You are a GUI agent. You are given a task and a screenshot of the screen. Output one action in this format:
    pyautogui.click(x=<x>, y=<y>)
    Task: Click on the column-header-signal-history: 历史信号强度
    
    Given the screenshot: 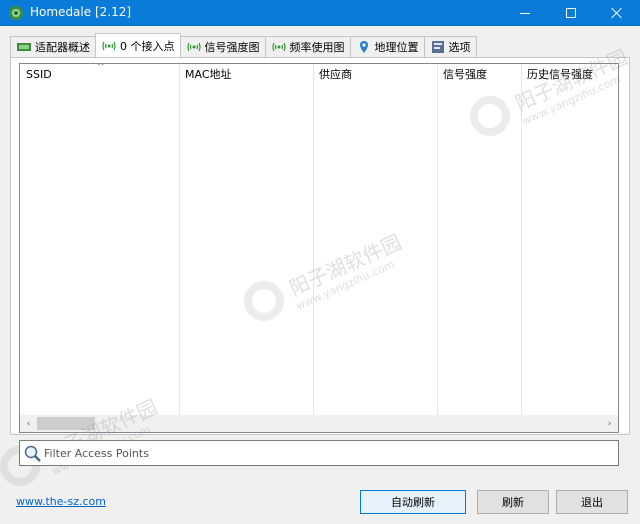 What is the action you would take?
    pyautogui.click(x=569, y=75)
    